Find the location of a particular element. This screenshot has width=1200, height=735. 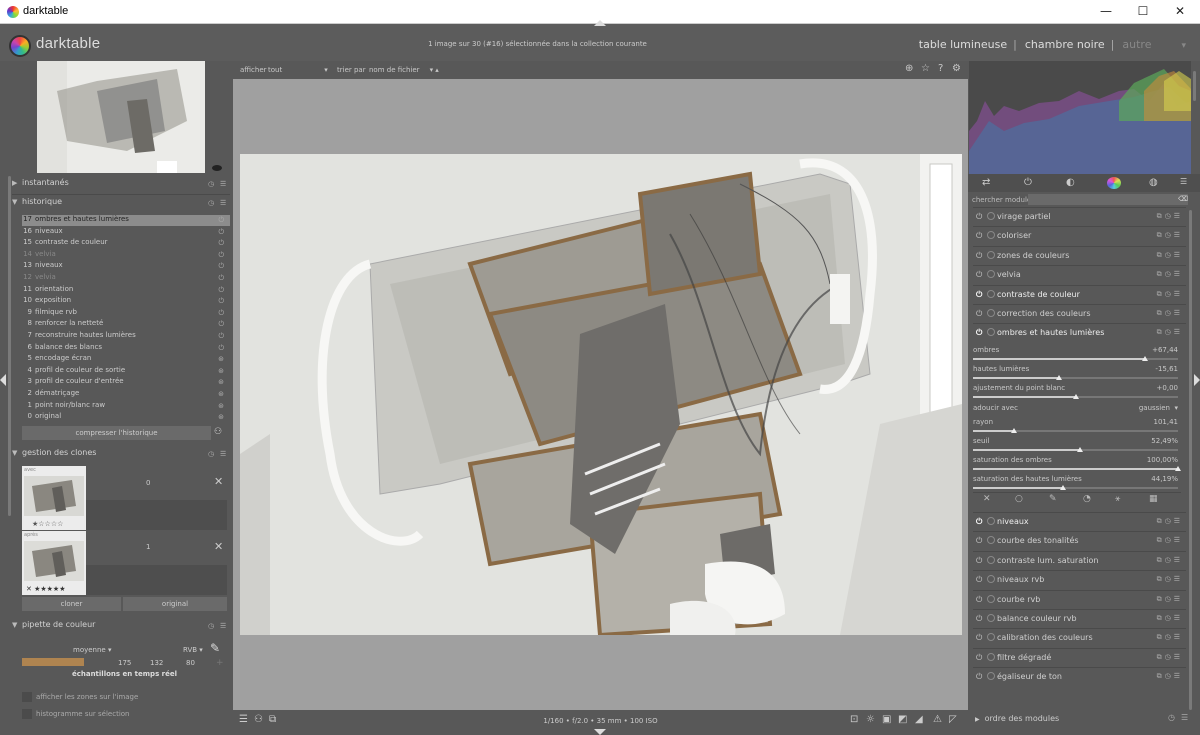

history-item: 7 reconstruire hautes lumières ⏻ is located at coordinates (126, 336).